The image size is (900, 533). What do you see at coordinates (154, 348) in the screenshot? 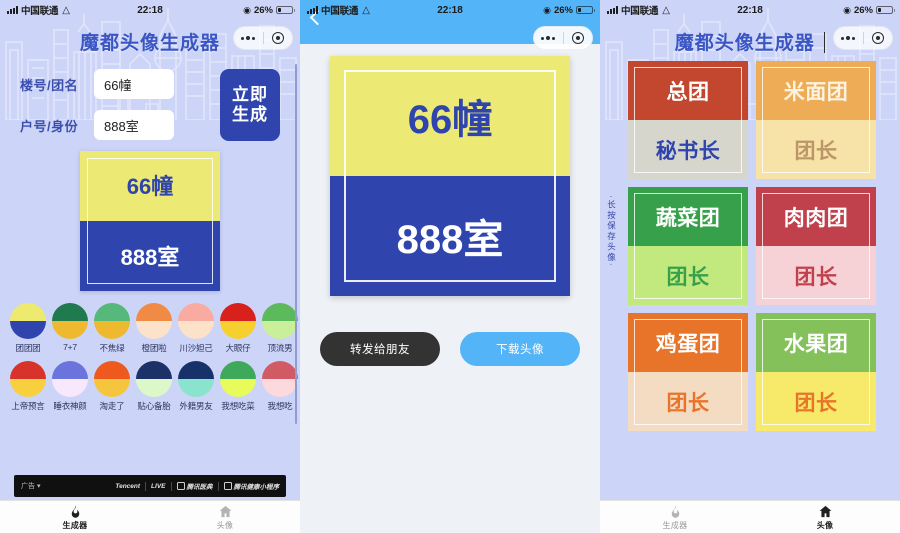
I see `color-swatch-label: 橙团啦` at bounding box center [154, 348].